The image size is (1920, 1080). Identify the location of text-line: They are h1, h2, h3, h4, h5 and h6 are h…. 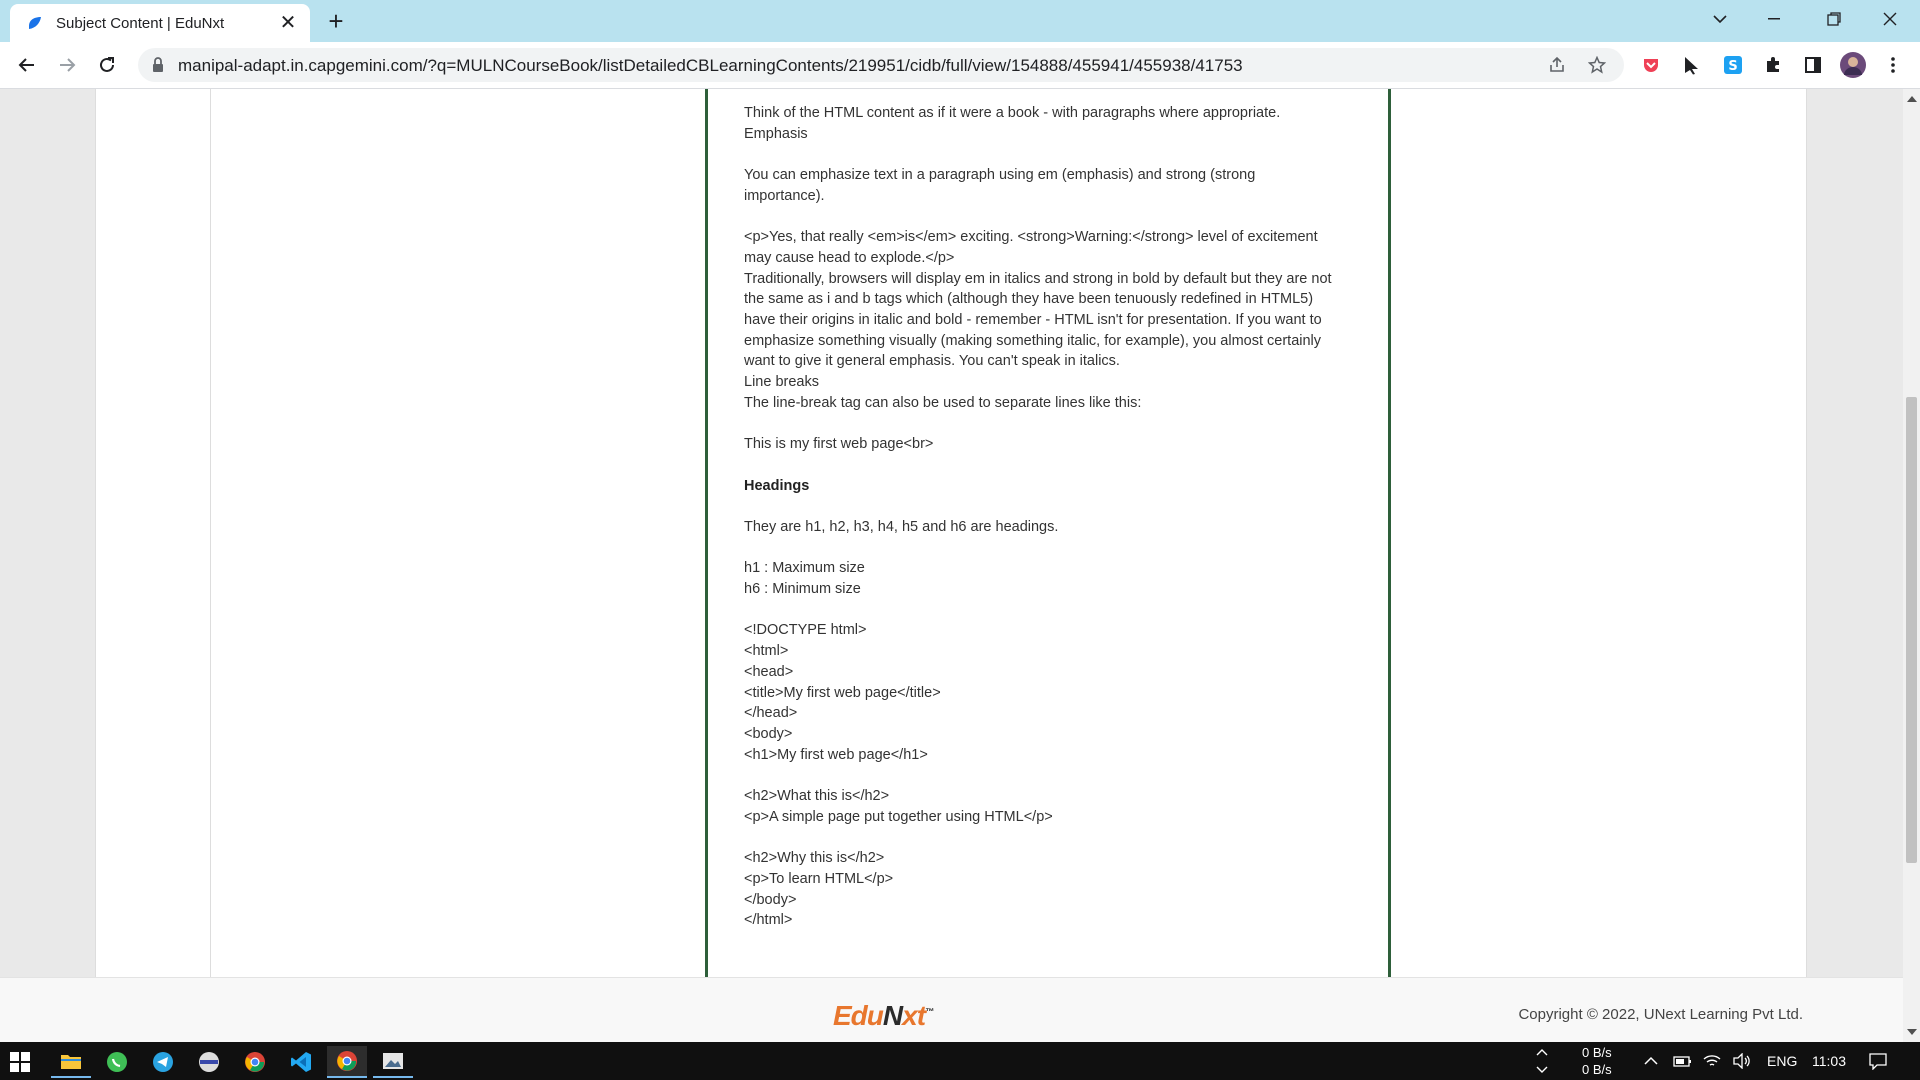
(901, 526).